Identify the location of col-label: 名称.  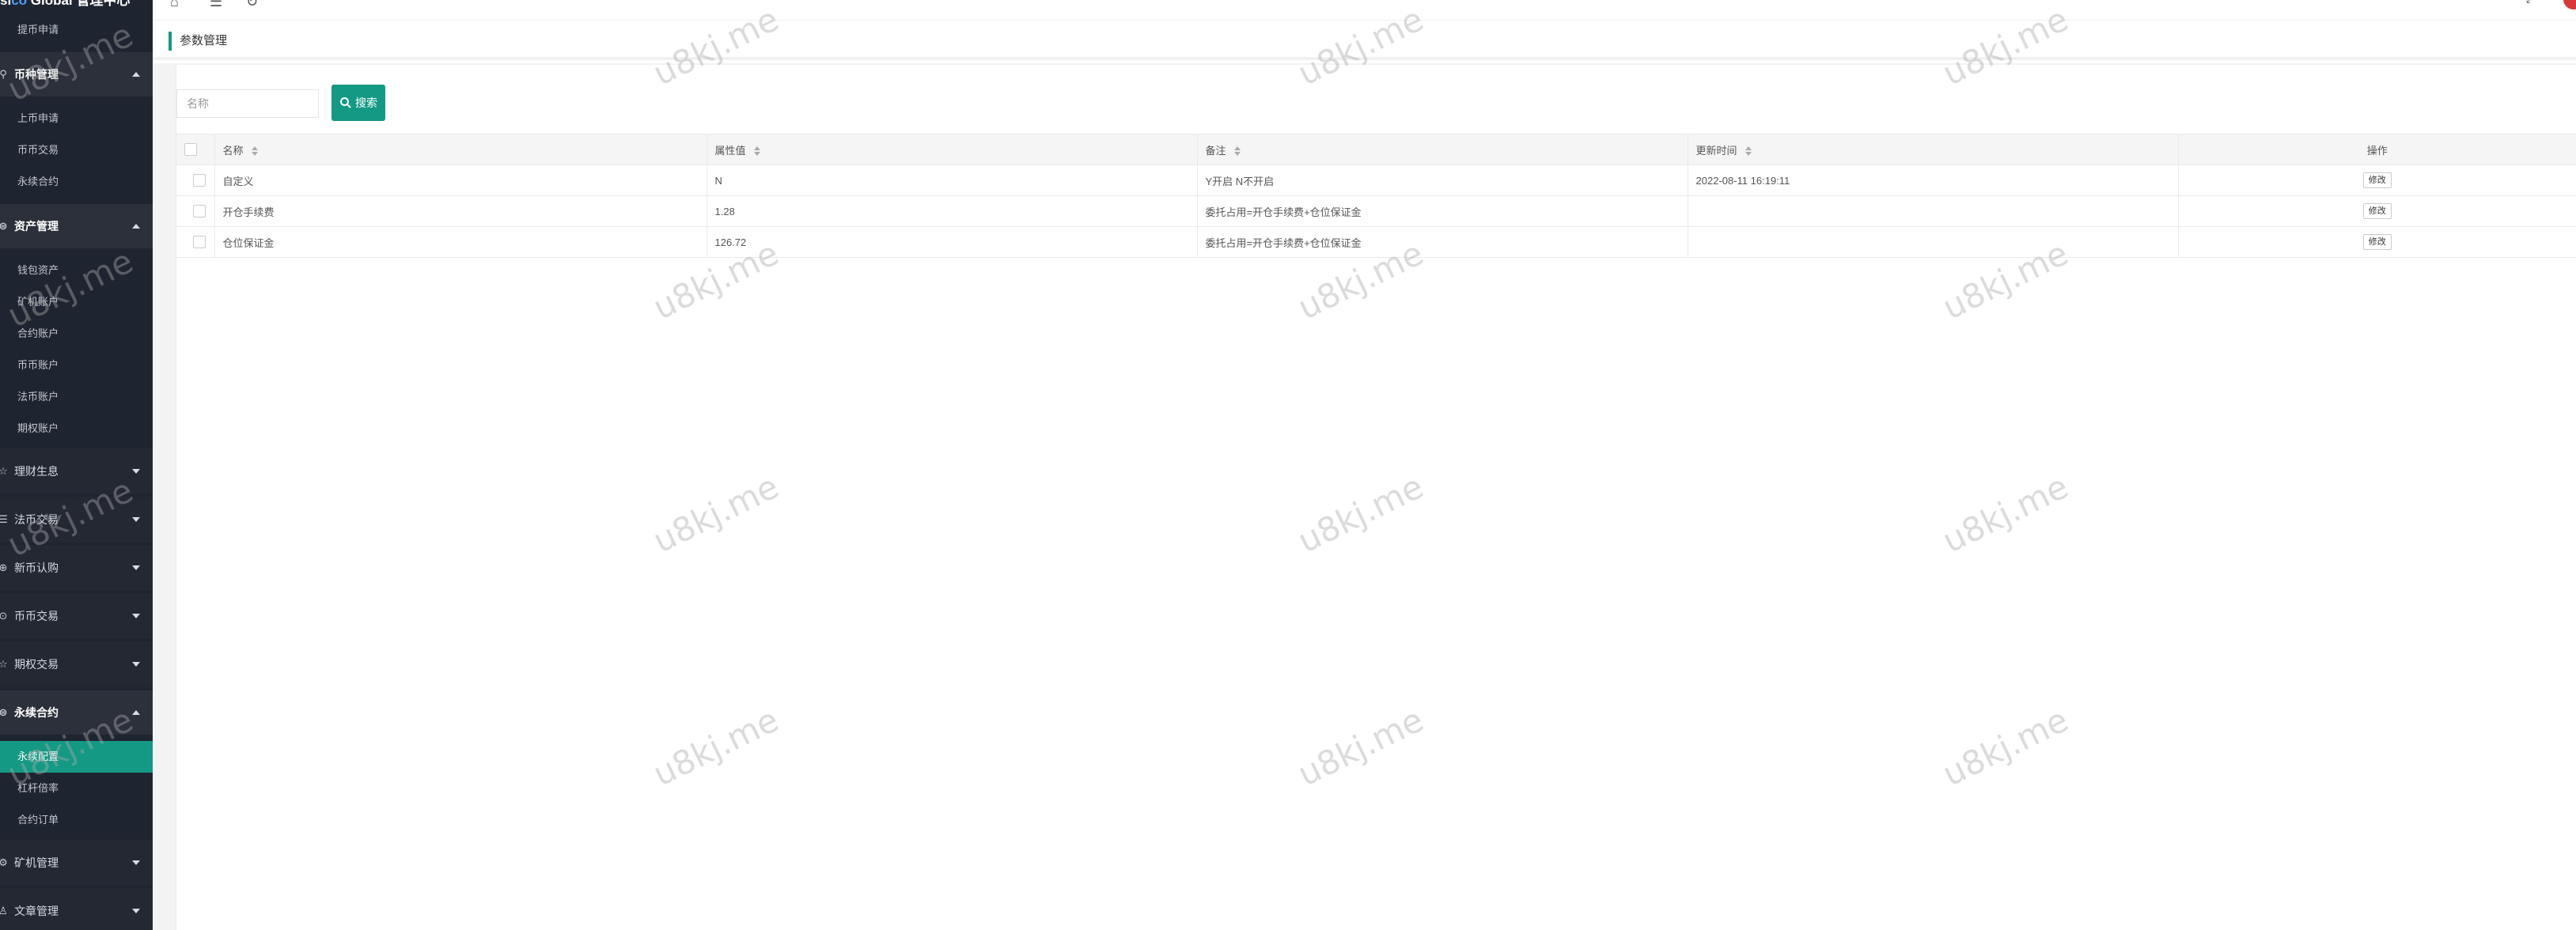
(233, 150).